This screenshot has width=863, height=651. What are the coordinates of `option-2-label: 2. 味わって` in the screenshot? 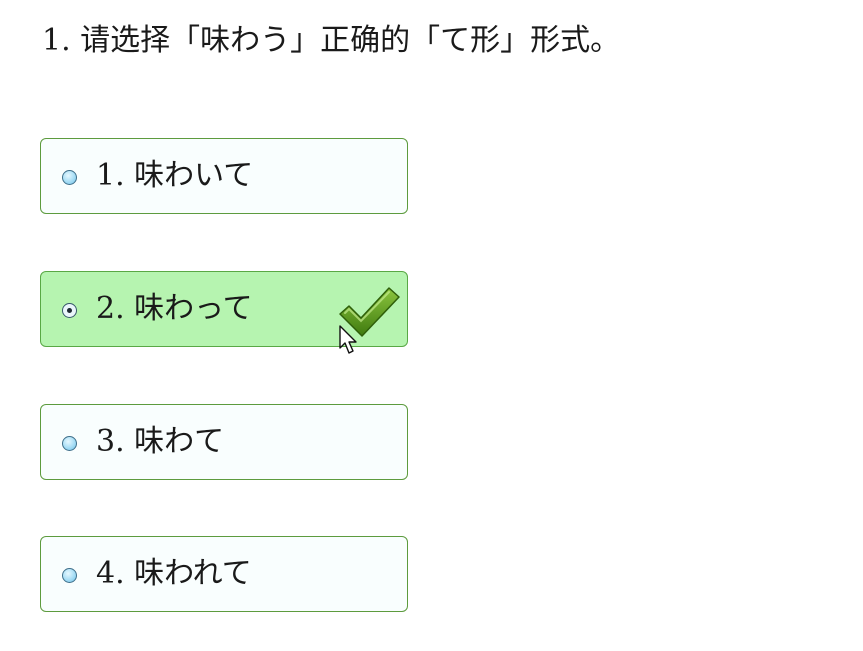 It's located at (174, 308).